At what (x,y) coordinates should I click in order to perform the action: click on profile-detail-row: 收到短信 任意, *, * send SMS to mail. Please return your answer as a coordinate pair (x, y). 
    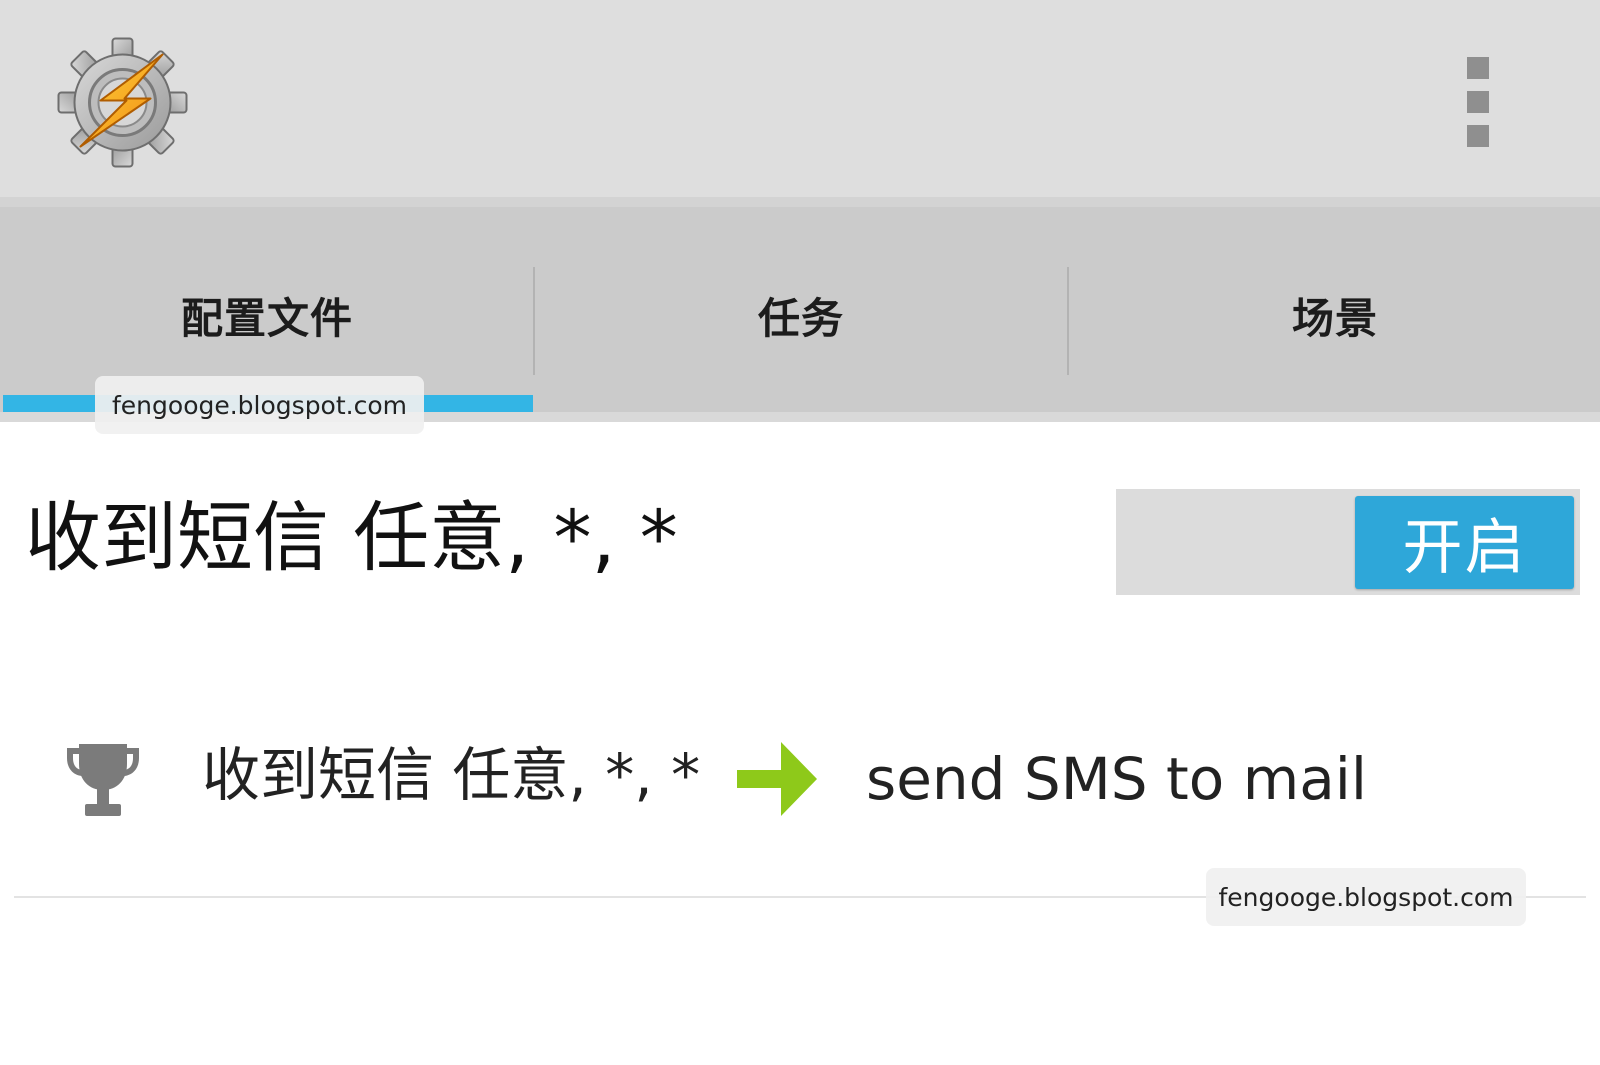
    Looking at the image, I should click on (800, 780).